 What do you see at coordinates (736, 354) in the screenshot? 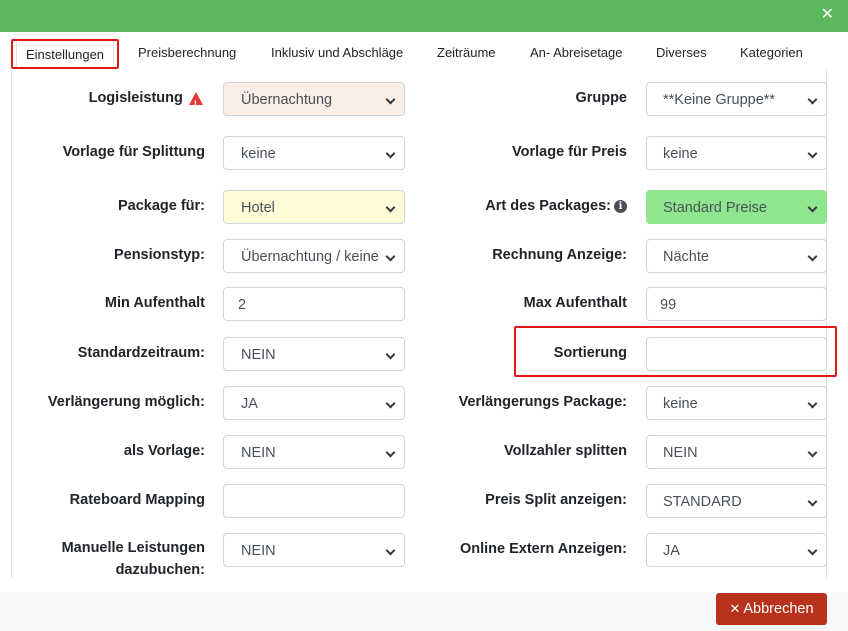
I see `sortierung-input` at bounding box center [736, 354].